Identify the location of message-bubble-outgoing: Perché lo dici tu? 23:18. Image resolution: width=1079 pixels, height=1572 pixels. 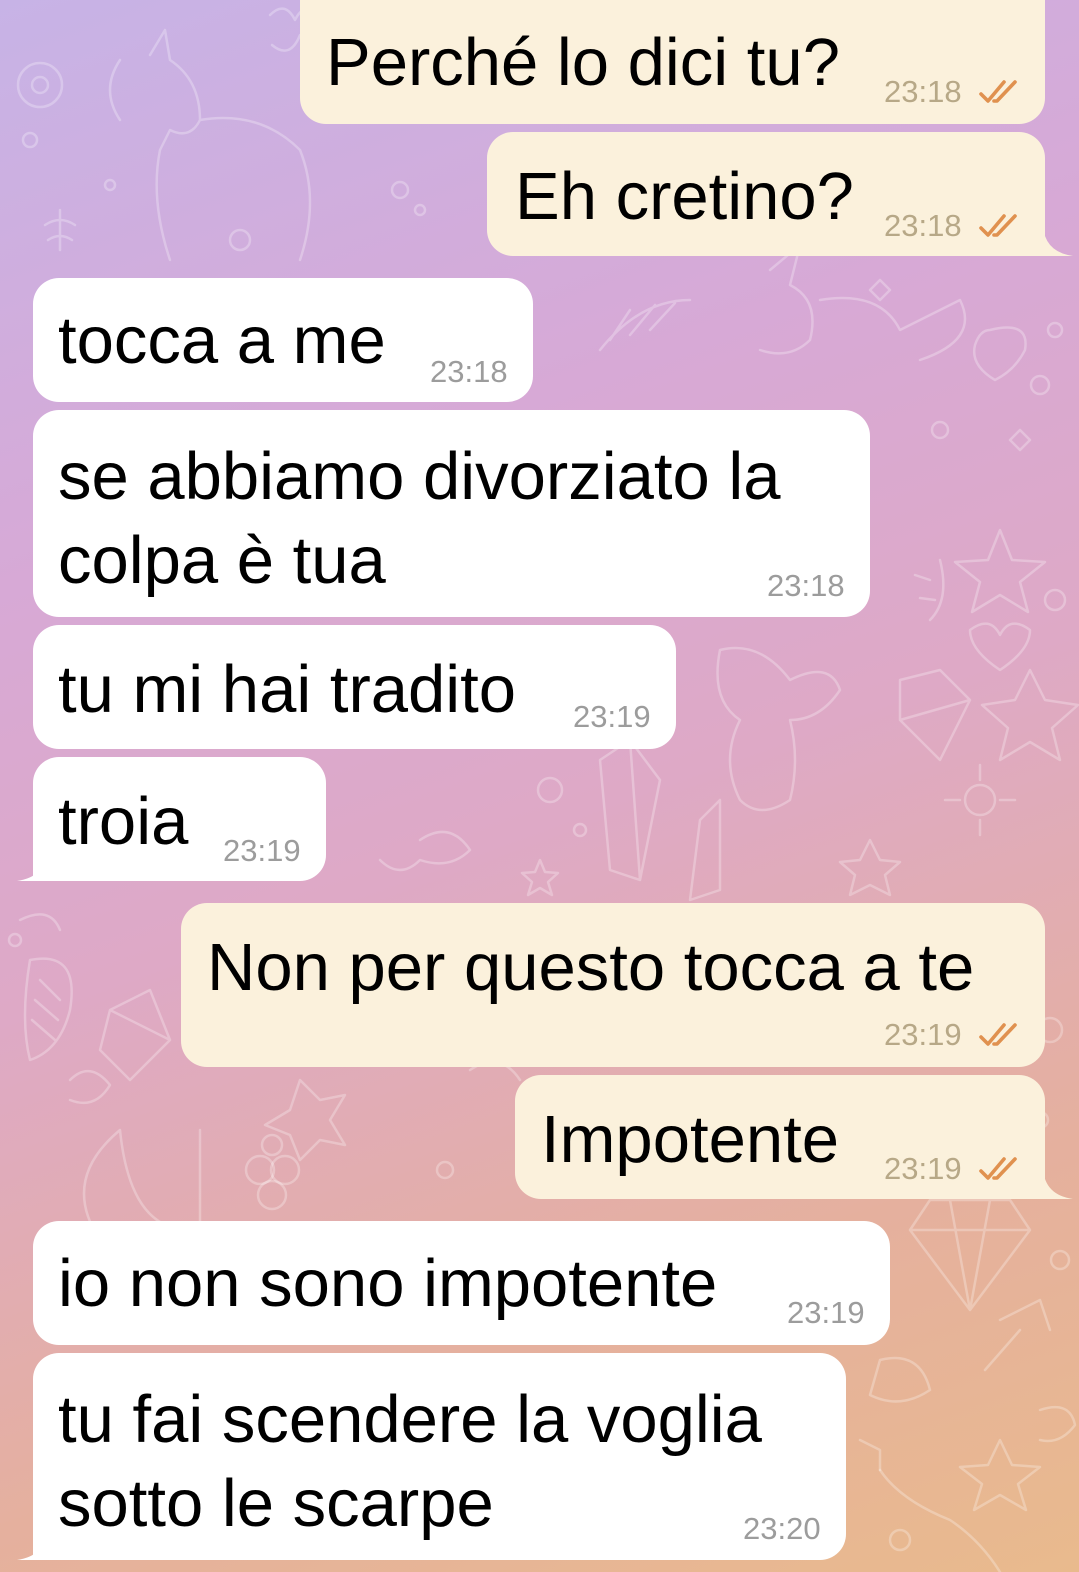
(672, 62).